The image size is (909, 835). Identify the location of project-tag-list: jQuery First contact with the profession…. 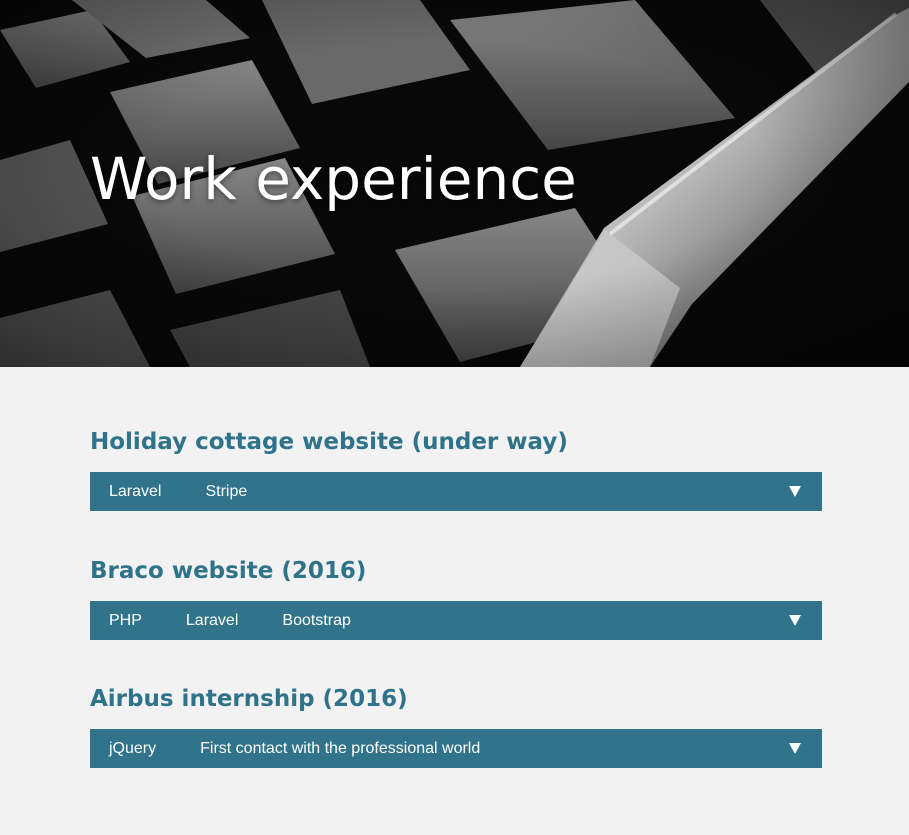
(307, 748).